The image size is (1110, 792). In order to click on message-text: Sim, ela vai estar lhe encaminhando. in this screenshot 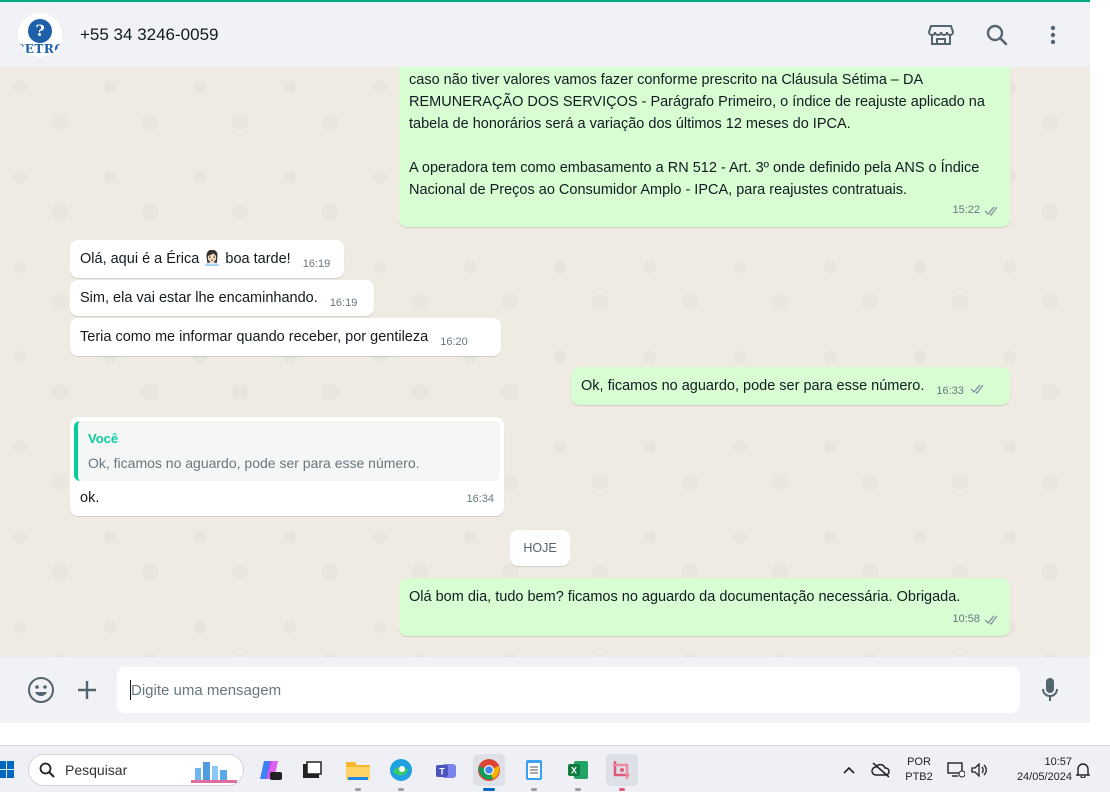, I will do `click(199, 298)`.